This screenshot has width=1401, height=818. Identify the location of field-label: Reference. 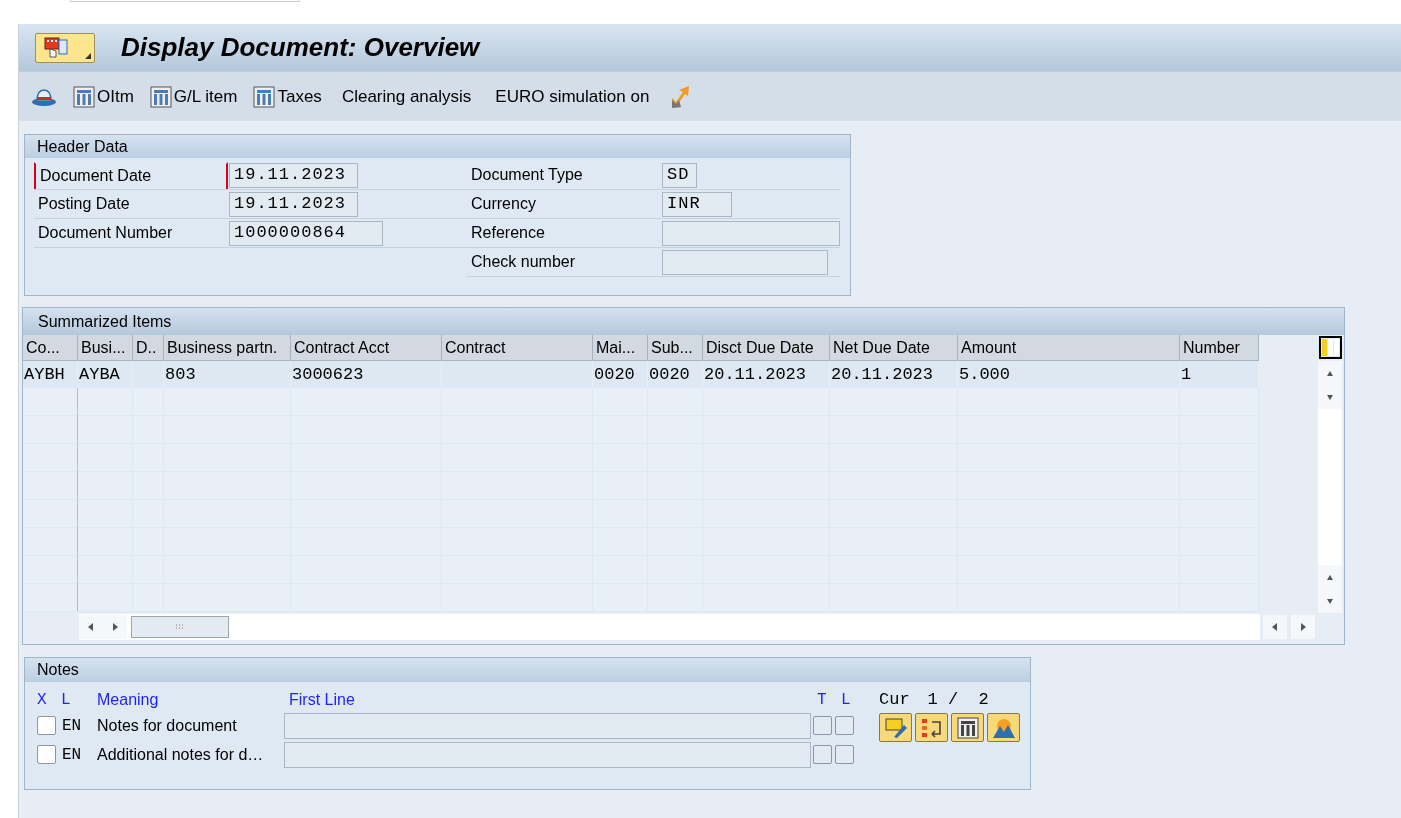
(508, 233).